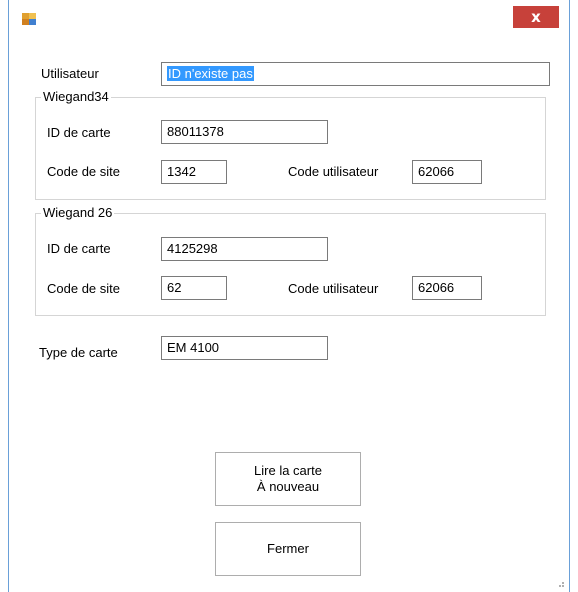  I want to click on w26-user-code-label: Code utilisateur, so click(333, 288).